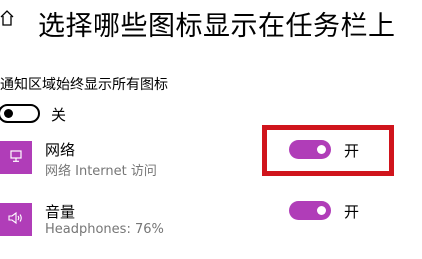 Image resolution: width=422 pixels, height=259 pixels. Describe the element at coordinates (352, 212) in the screenshot. I see `volume-state: 开` at that location.